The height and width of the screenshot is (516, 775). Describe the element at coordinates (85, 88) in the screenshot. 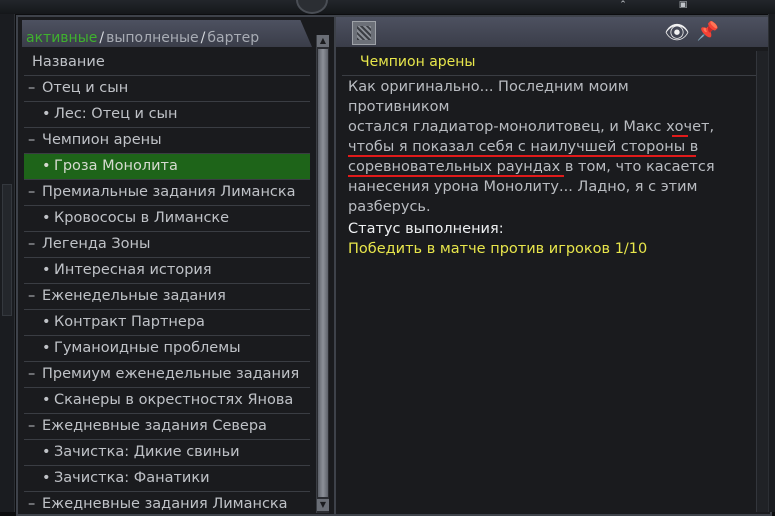

I see `quest-label: Отец и сын` at that location.